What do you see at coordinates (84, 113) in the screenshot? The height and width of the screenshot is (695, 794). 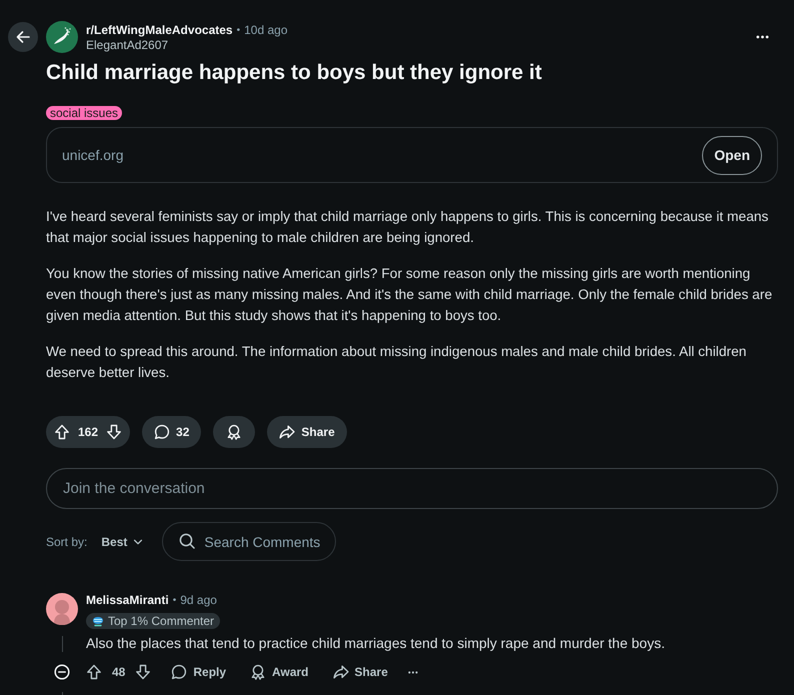 I see `flair-tag: social issues` at bounding box center [84, 113].